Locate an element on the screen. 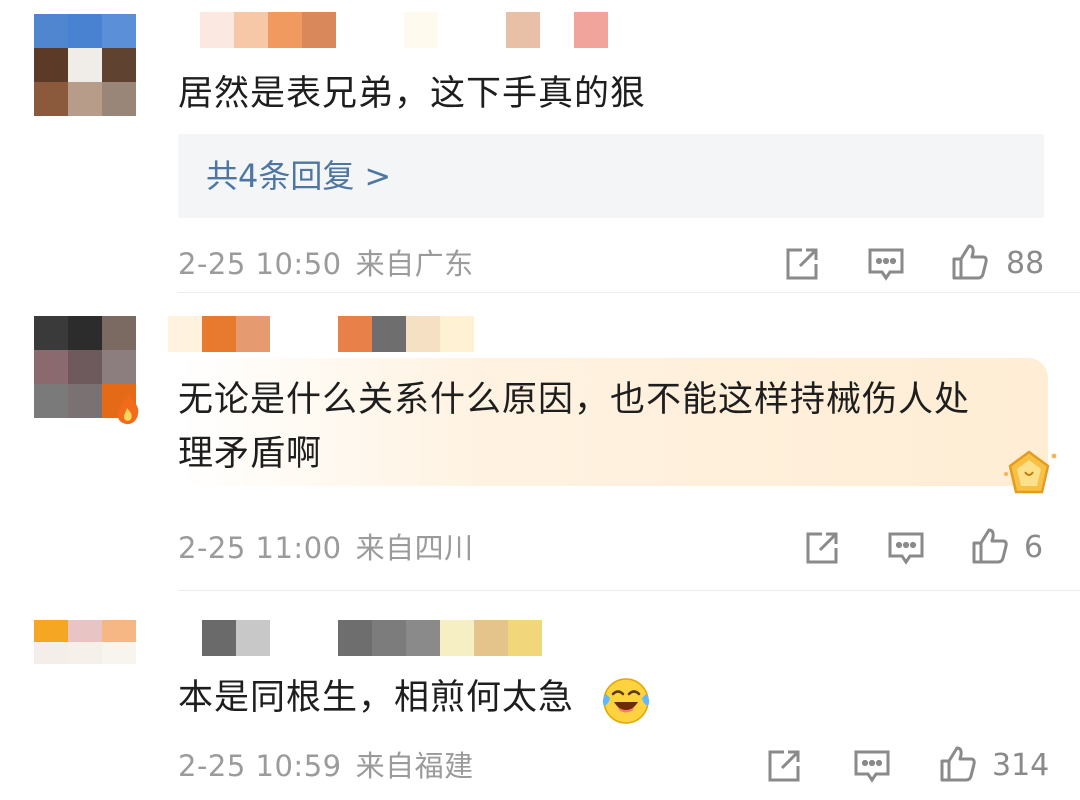 The image size is (1080, 800). badge-icon is located at coordinates (1030, 472).